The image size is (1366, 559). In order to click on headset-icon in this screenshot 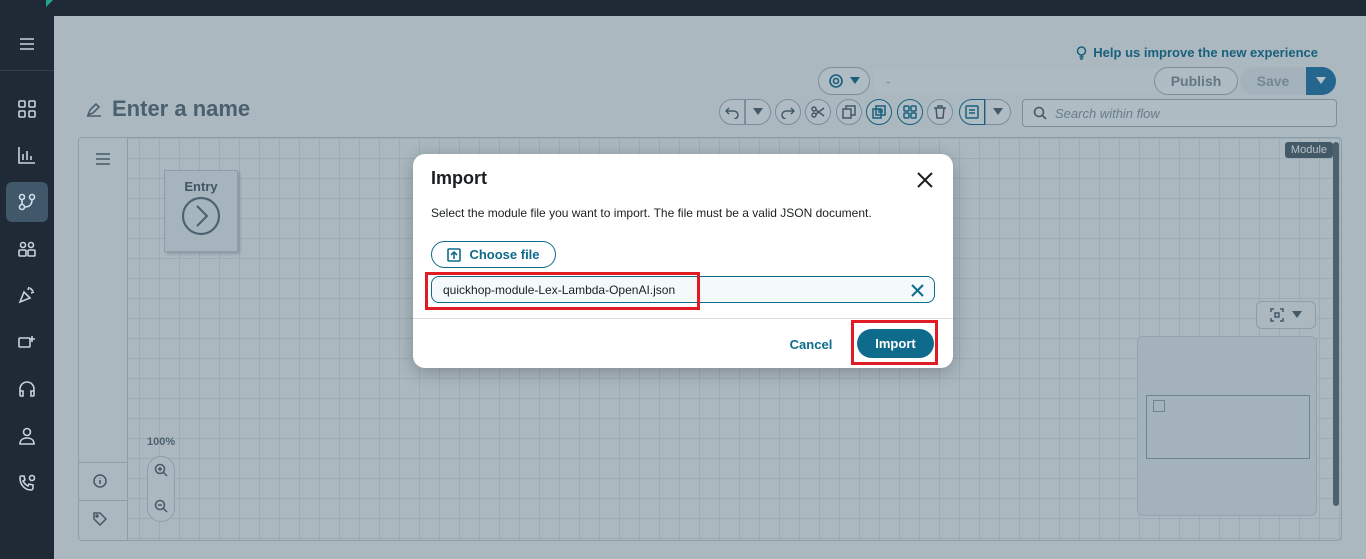, I will do `click(27, 389)`.